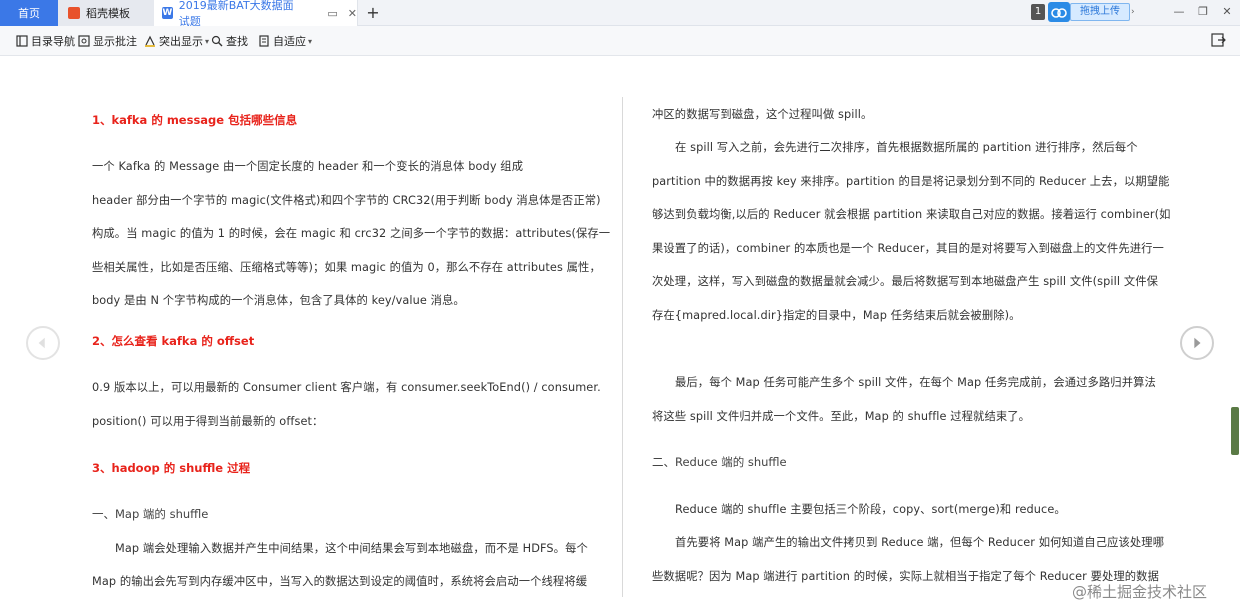 This screenshot has width=1240, height=606. Describe the element at coordinates (373, 13) in the screenshot. I see `new-tab-button: +` at that location.